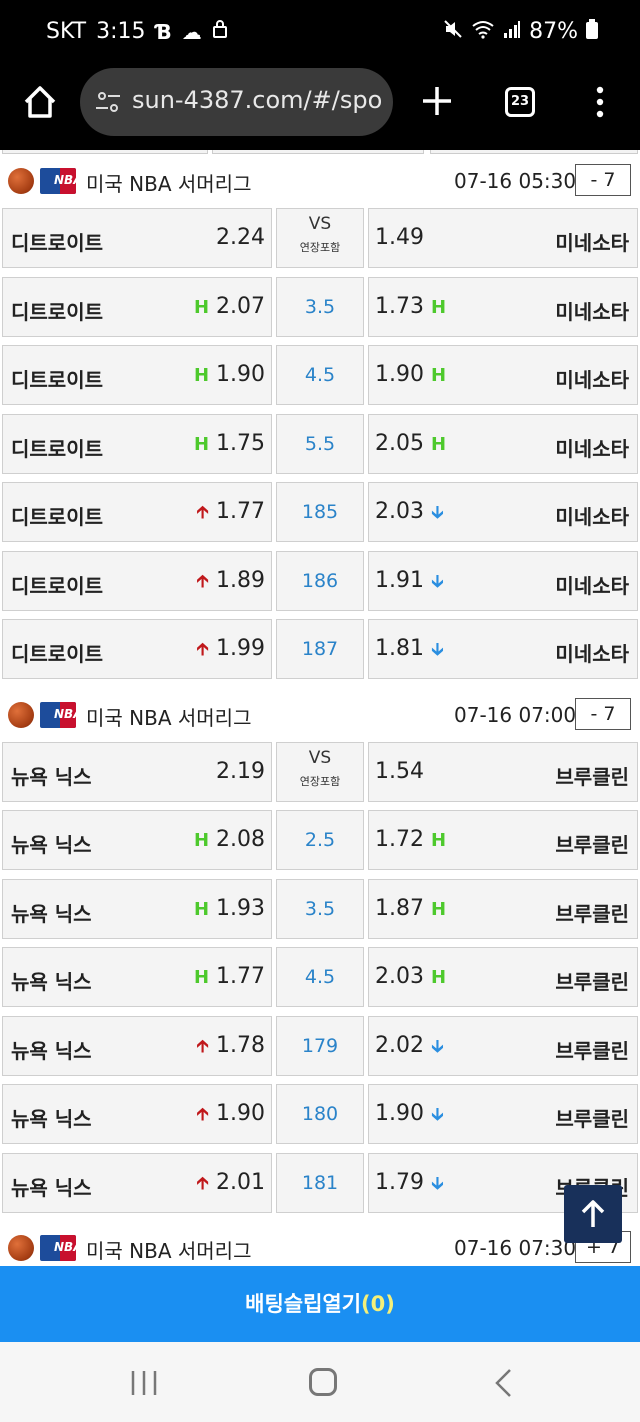 This screenshot has height=1422, width=640. I want to click on away-odds-button: 2.03 H 브루클린, so click(503, 977).